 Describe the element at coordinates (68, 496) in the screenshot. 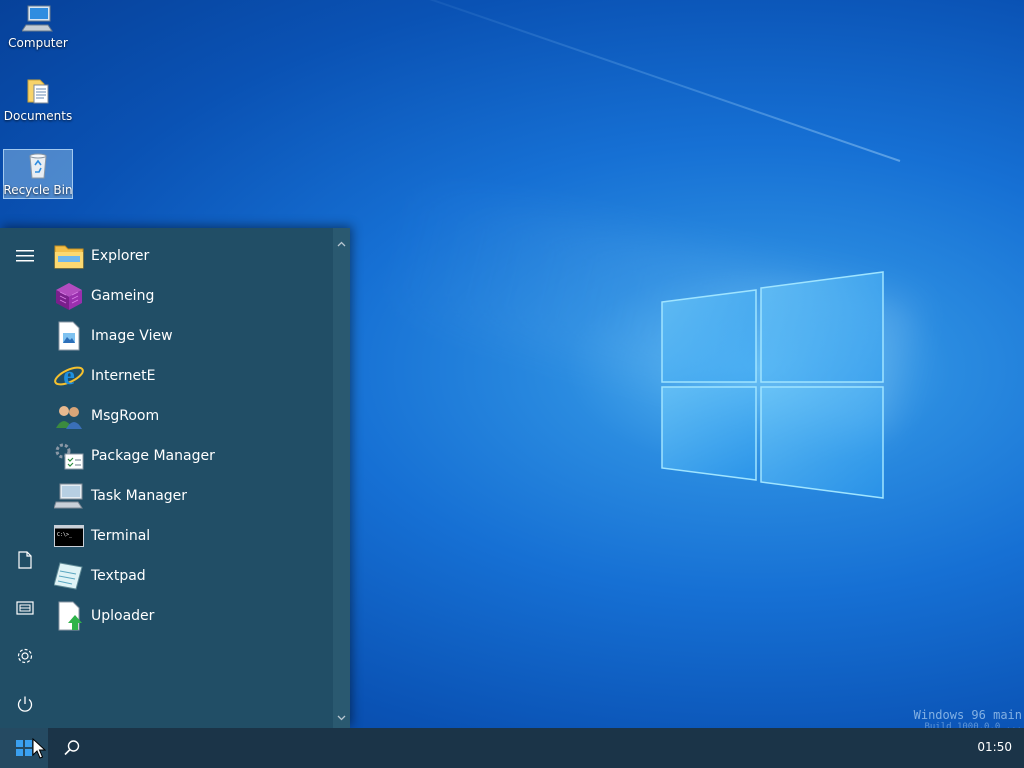

I see `task-manager-icon` at that location.